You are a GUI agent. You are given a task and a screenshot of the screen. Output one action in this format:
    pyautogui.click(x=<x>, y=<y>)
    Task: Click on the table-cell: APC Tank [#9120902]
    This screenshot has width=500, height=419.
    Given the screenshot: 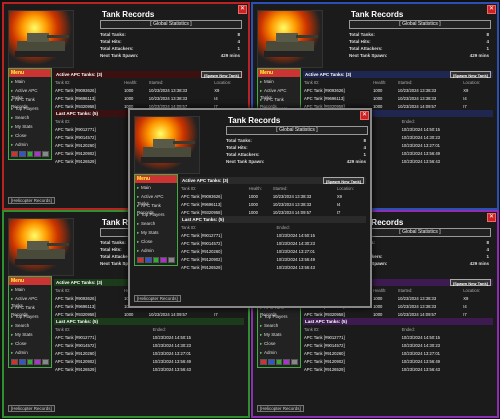 What is the action you would take?
    pyautogui.click(x=75, y=361)
    